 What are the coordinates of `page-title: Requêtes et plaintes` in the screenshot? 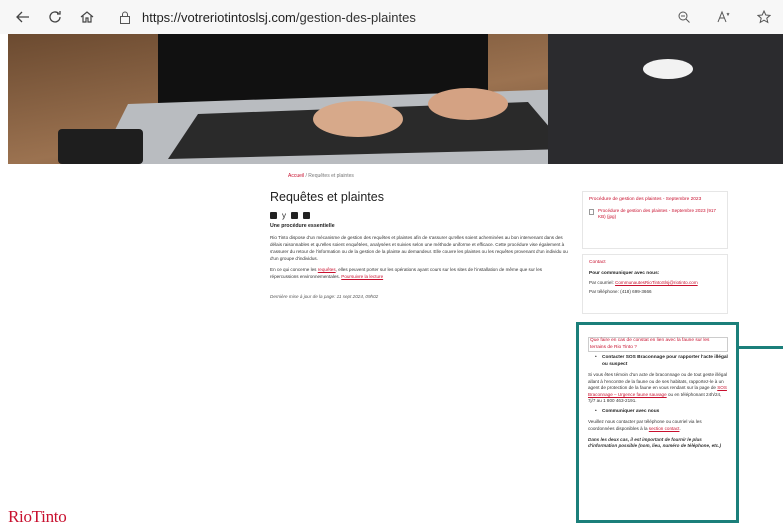 It's located at (327, 197).